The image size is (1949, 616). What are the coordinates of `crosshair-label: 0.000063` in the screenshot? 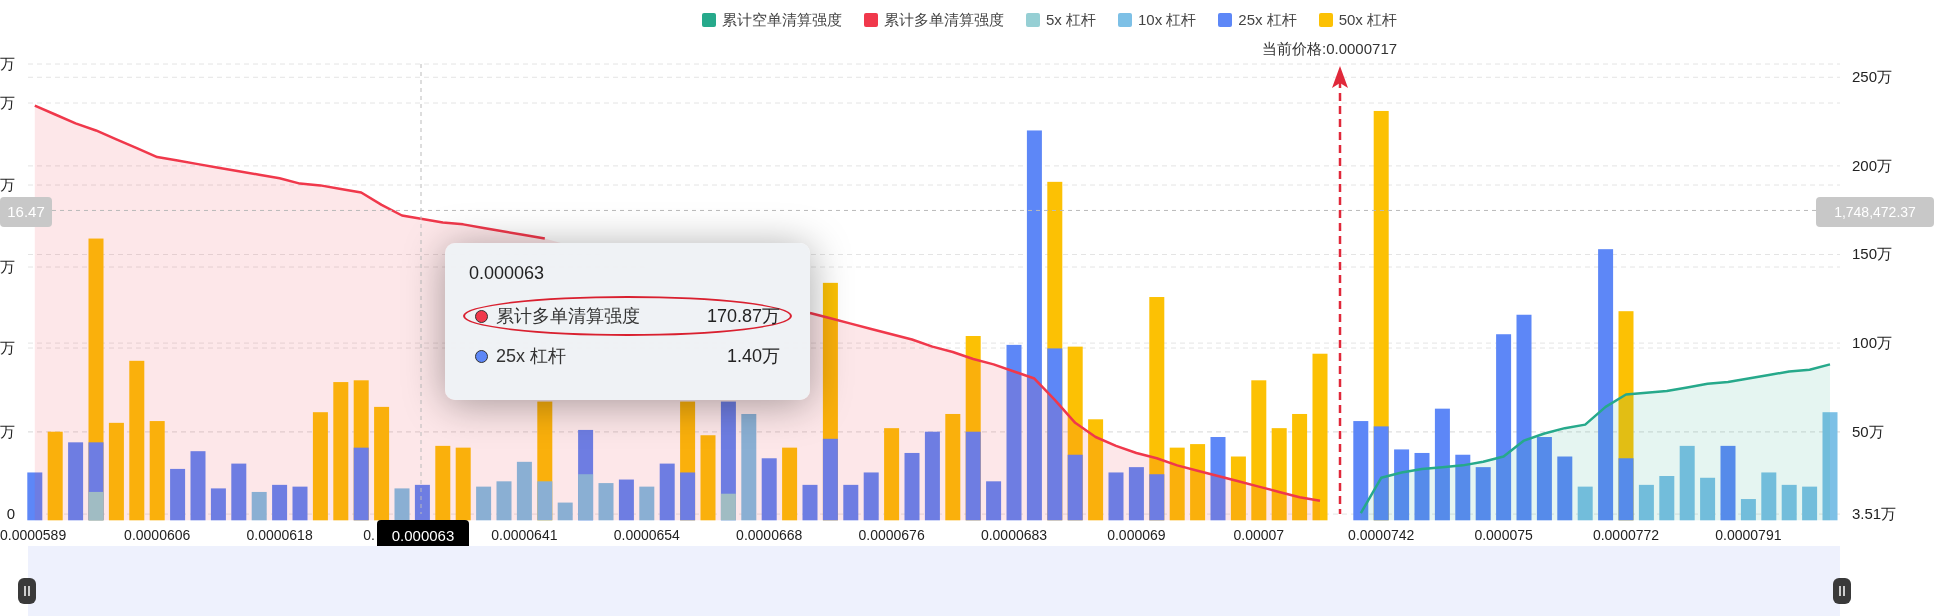 It's located at (423, 535).